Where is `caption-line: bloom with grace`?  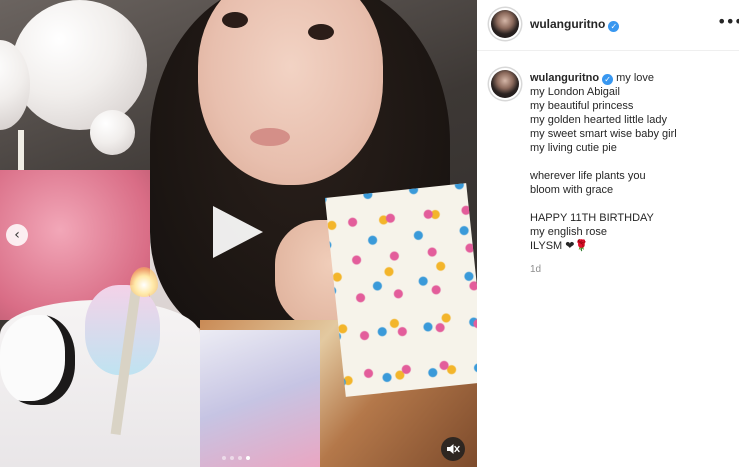 caption-line: bloom with grace is located at coordinates (572, 190).